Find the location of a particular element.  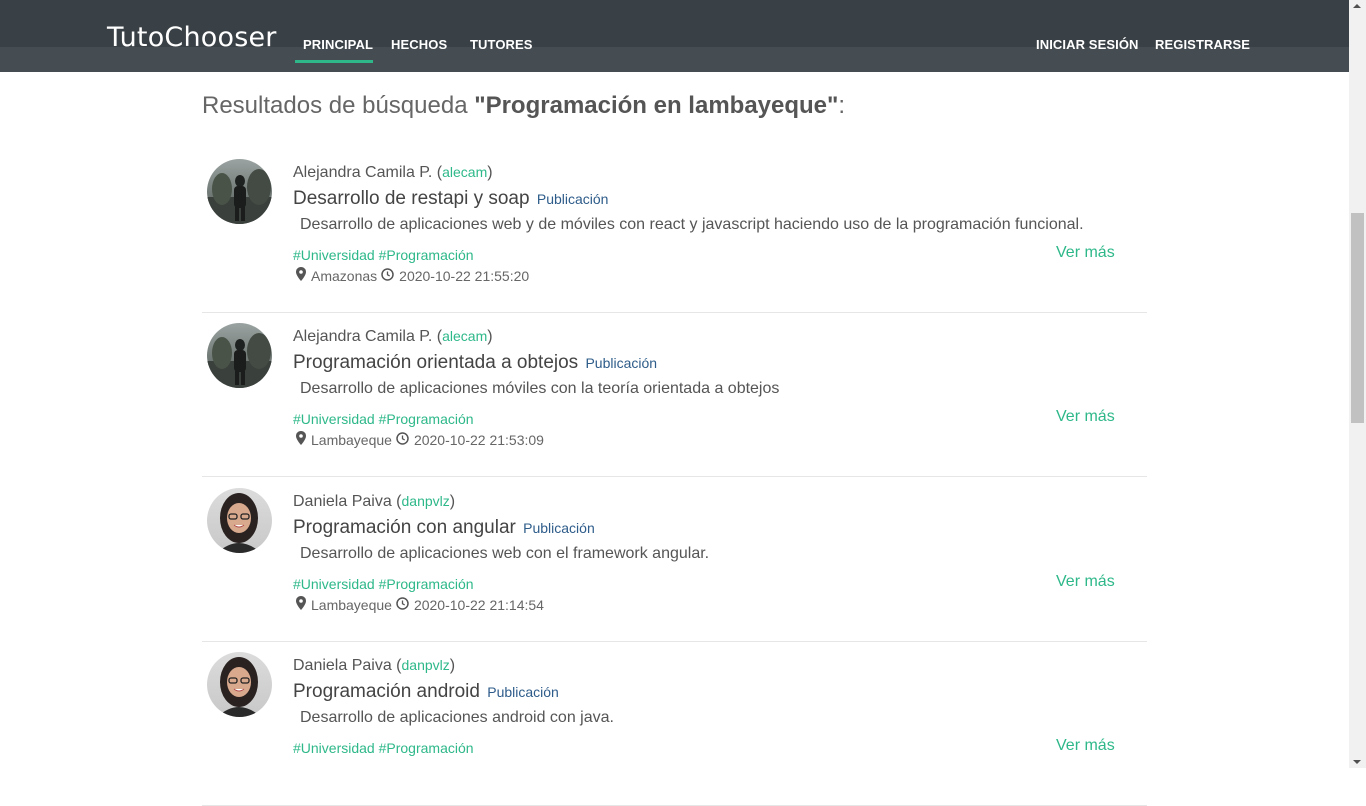

nav-link-tutores: TUTORES is located at coordinates (501, 44).